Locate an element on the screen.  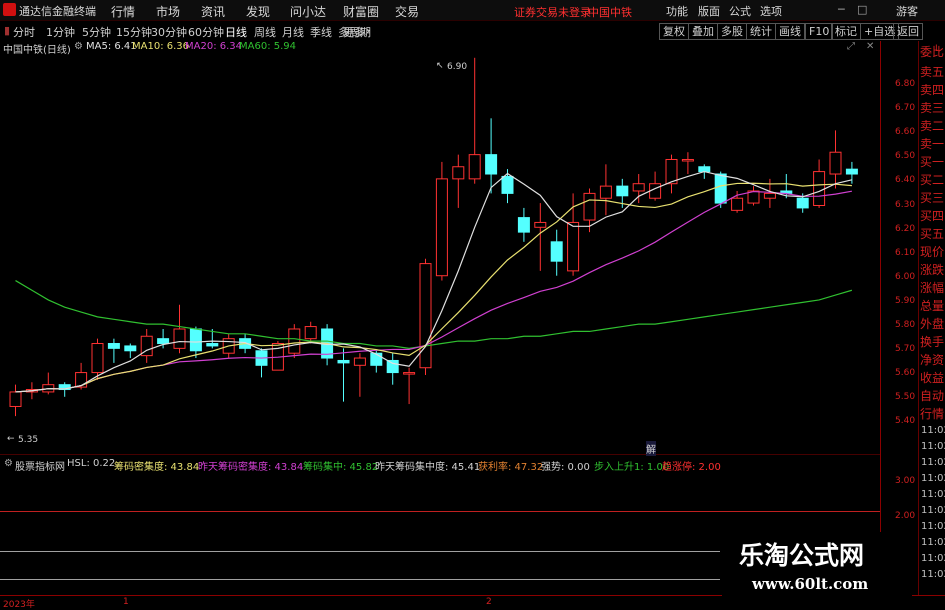
expand-icon: ⤢ is located at coordinates (851, 46).